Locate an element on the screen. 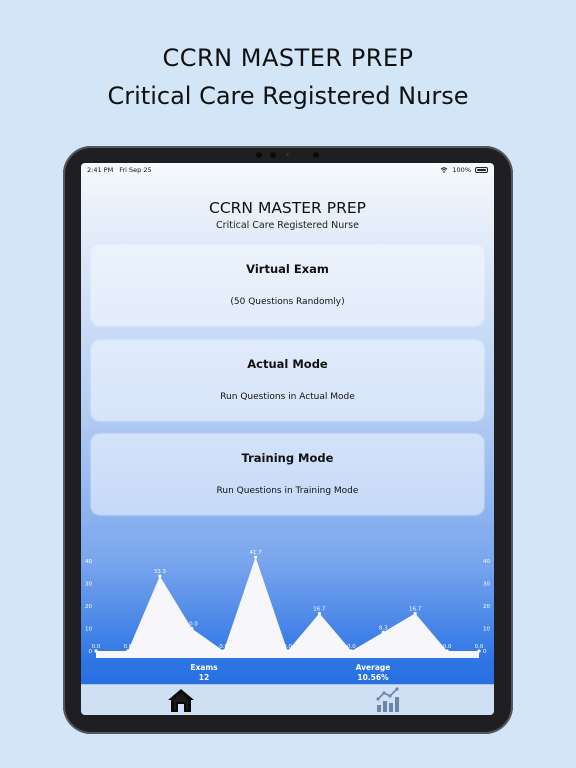 The width and height of the screenshot is (576, 768). battery-icon is located at coordinates (481, 170).